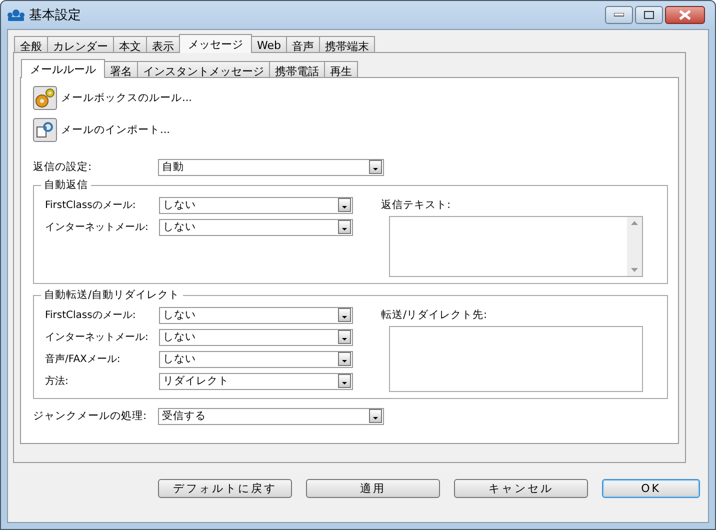 The image size is (716, 530). Describe the element at coordinates (303, 44) in the screenshot. I see `tab: 音声` at that location.